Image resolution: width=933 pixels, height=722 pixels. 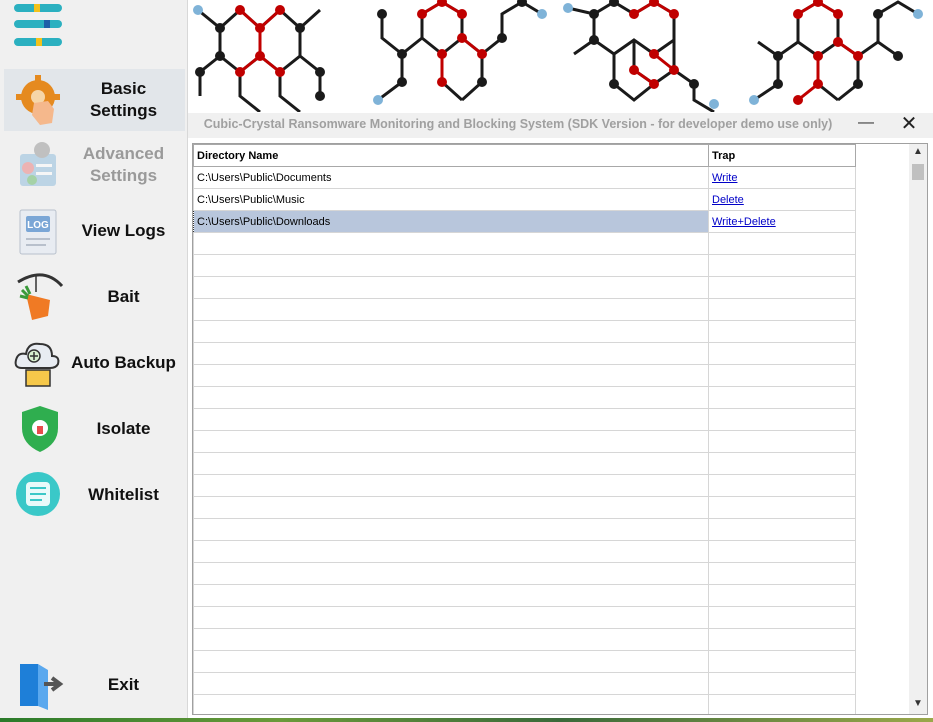 What do you see at coordinates (94, 297) in the screenshot?
I see `nav-bait: Bait` at bounding box center [94, 297].